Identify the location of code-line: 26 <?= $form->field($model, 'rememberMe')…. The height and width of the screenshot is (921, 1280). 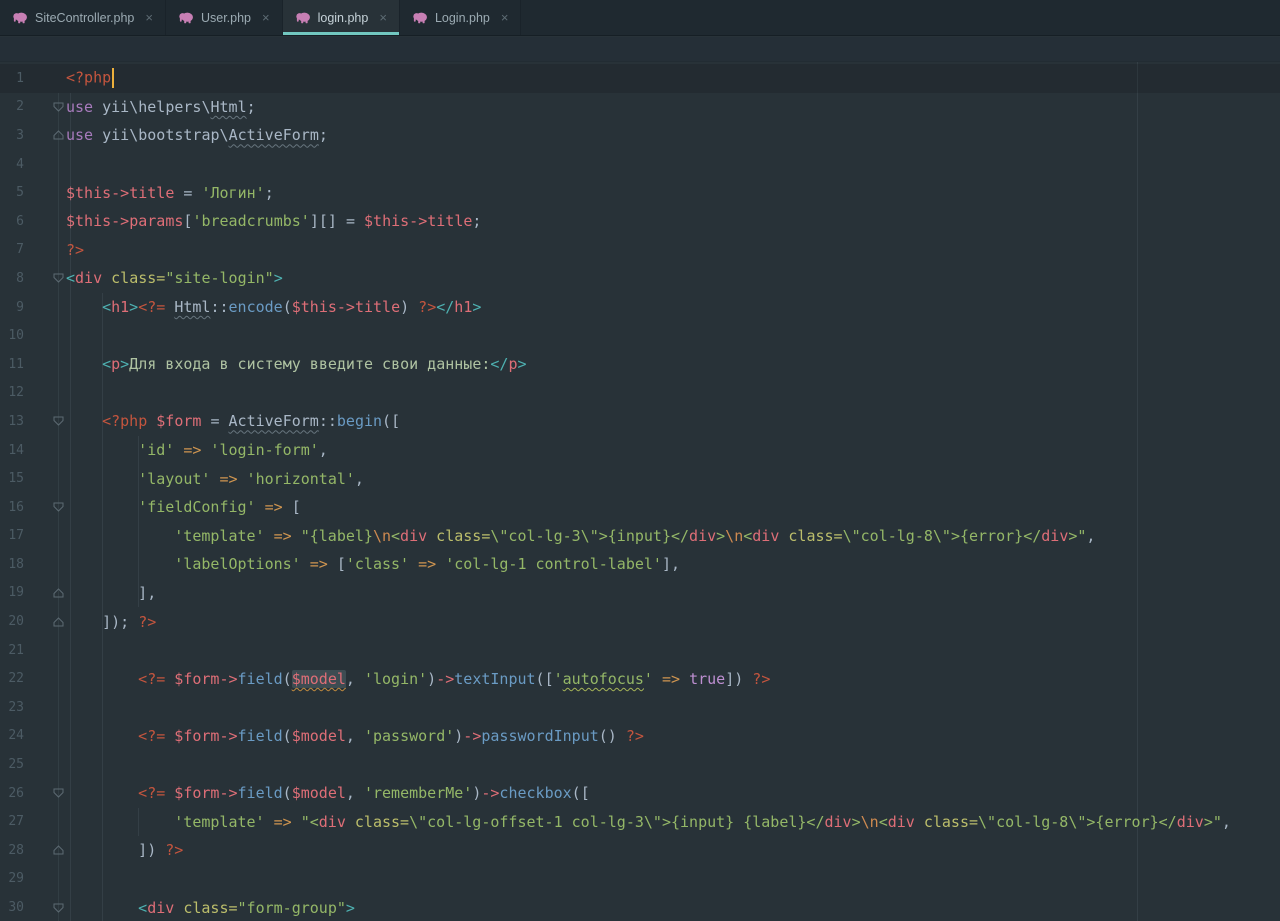
(640, 793).